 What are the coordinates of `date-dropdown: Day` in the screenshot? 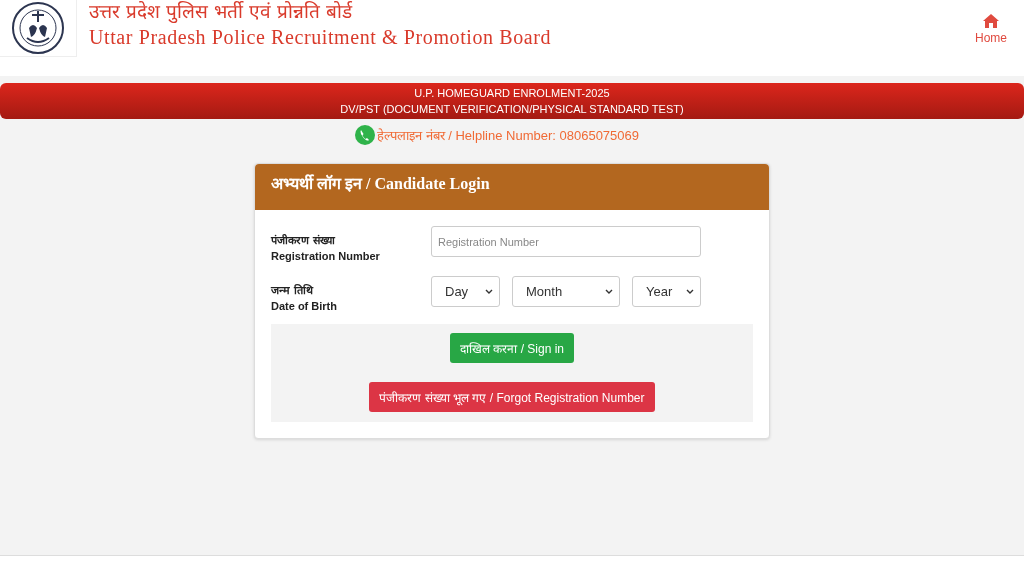 It's located at (465, 291).